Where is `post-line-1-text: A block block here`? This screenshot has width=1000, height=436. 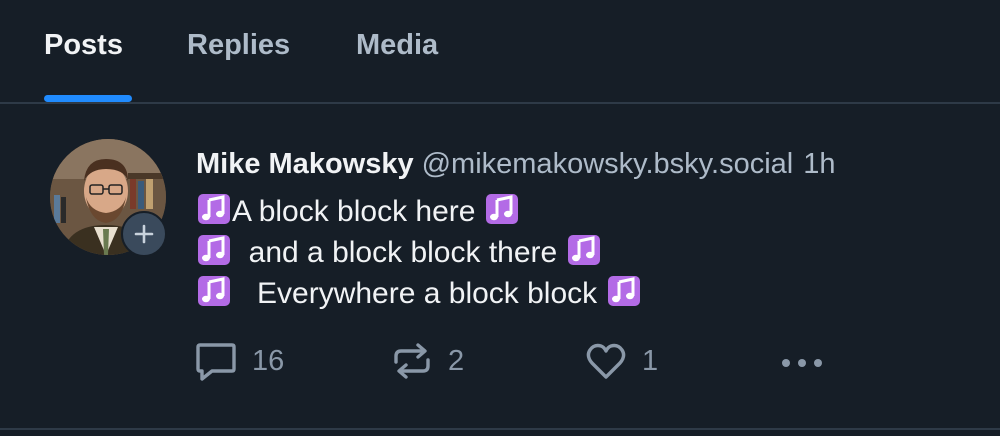
post-line-1-text: A block block here is located at coordinates (358, 211).